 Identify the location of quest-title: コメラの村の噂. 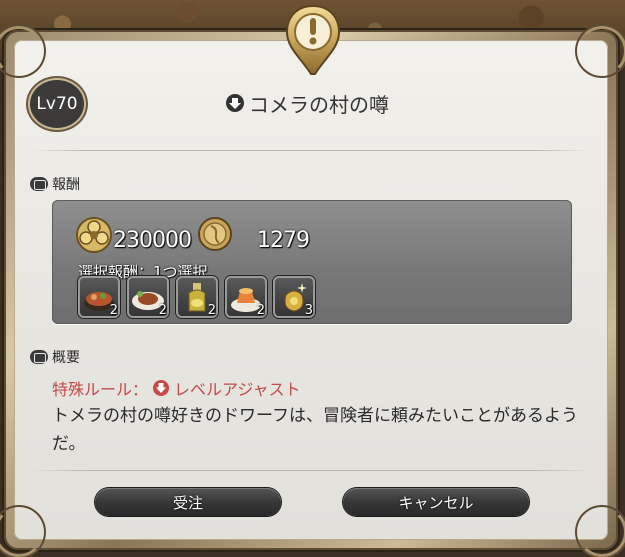
(307, 103).